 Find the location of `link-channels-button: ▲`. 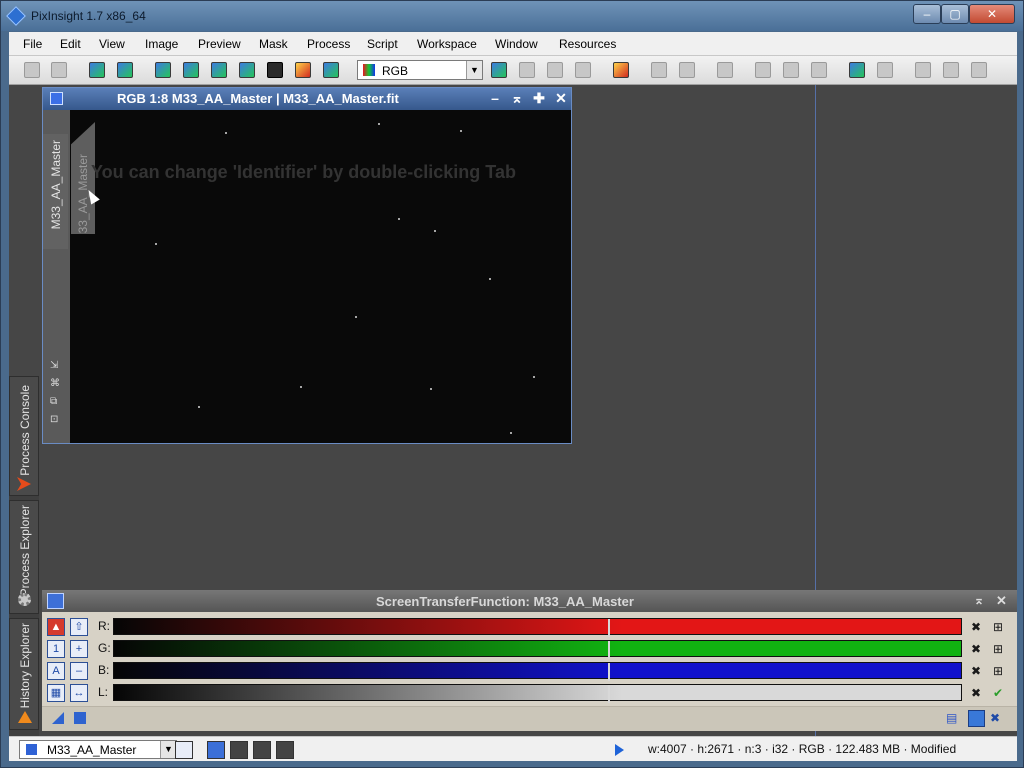

link-channels-button: ▲ is located at coordinates (56, 627).